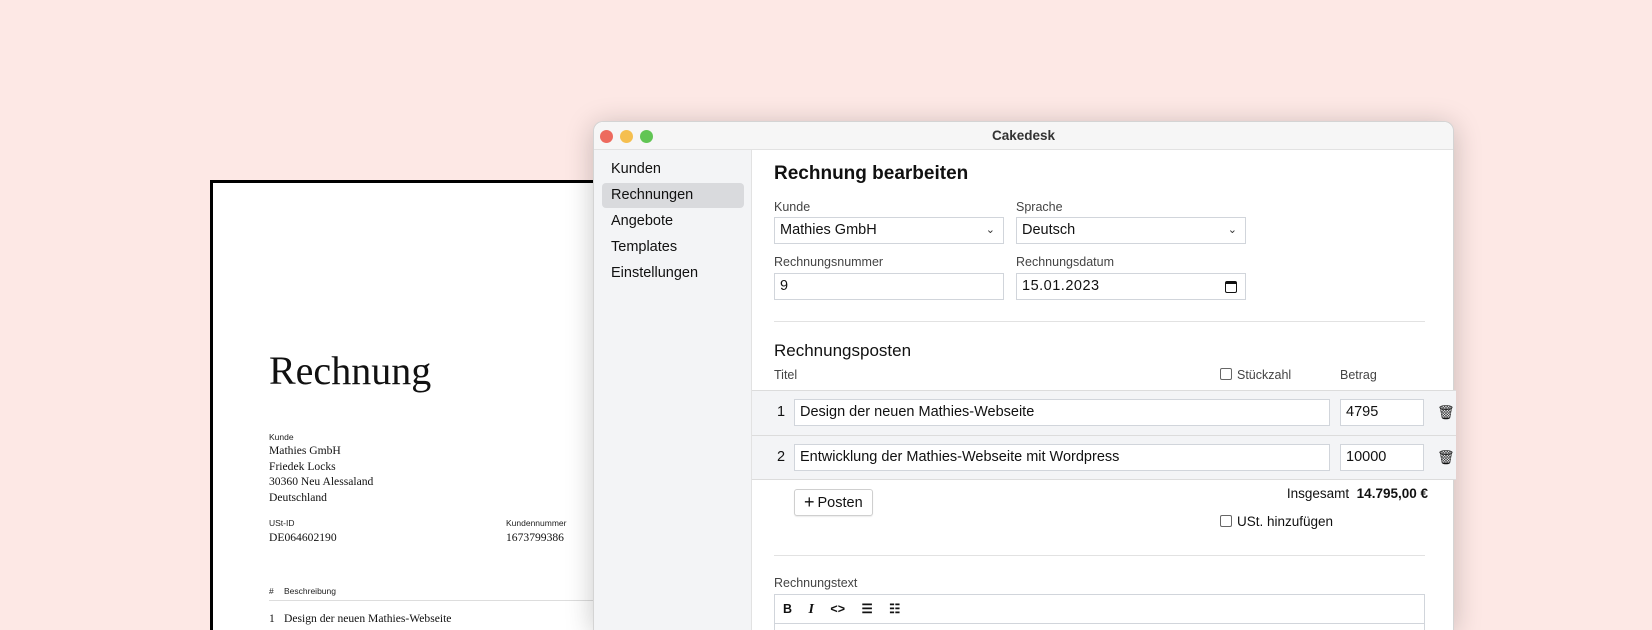 Image resolution: width=1652 pixels, height=630 pixels. I want to click on rich-text-editor: B I <> ☰ ☷, so click(1099, 612).